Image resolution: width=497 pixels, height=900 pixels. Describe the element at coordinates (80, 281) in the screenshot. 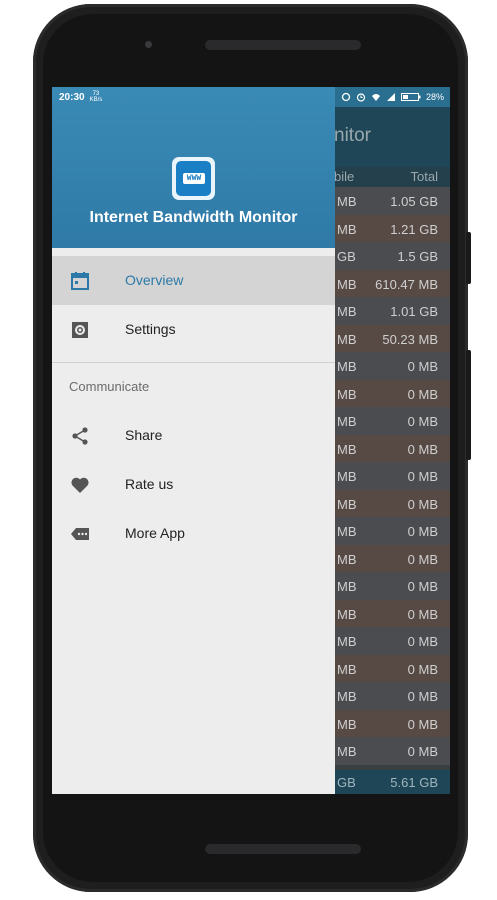

I see `calendar-icon` at that location.